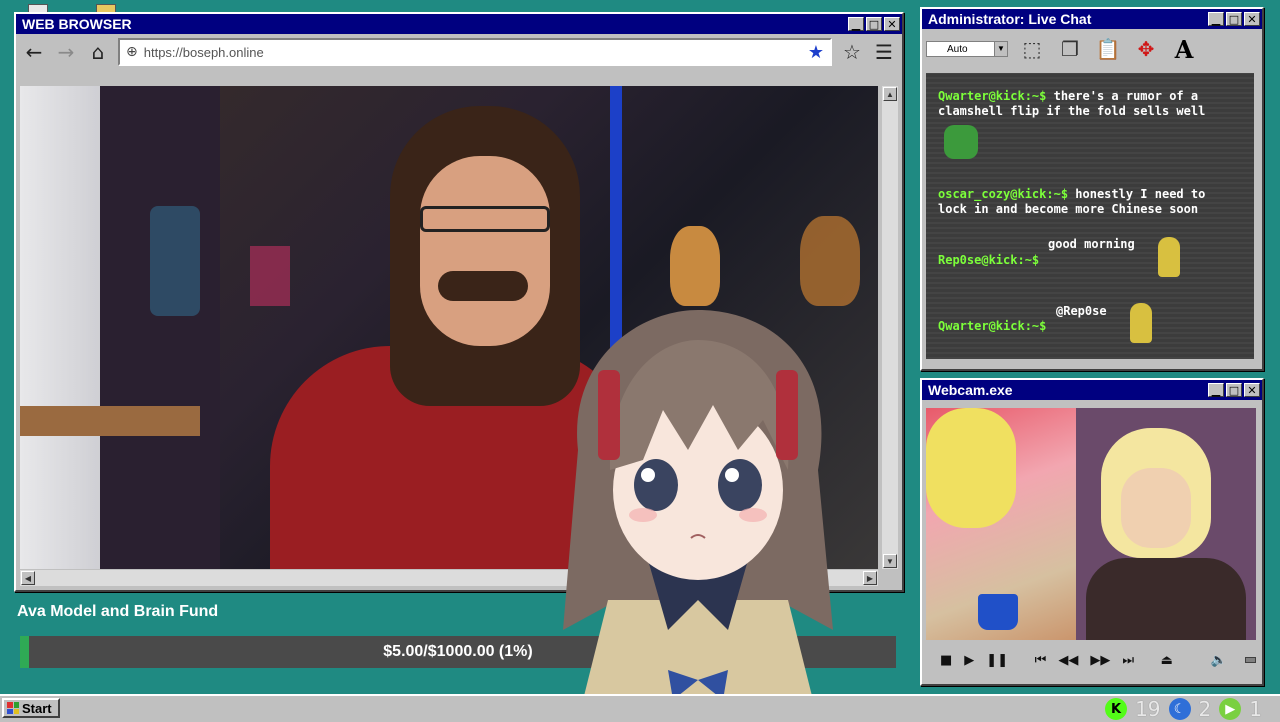  I want to click on fund-progress-text: $5.00/$1000.00 (1%), so click(458, 651).